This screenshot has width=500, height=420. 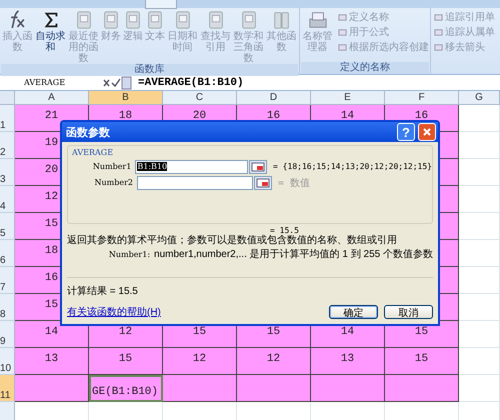 What do you see at coordinates (200, 98) in the screenshot?
I see `column-header: C` at bounding box center [200, 98].